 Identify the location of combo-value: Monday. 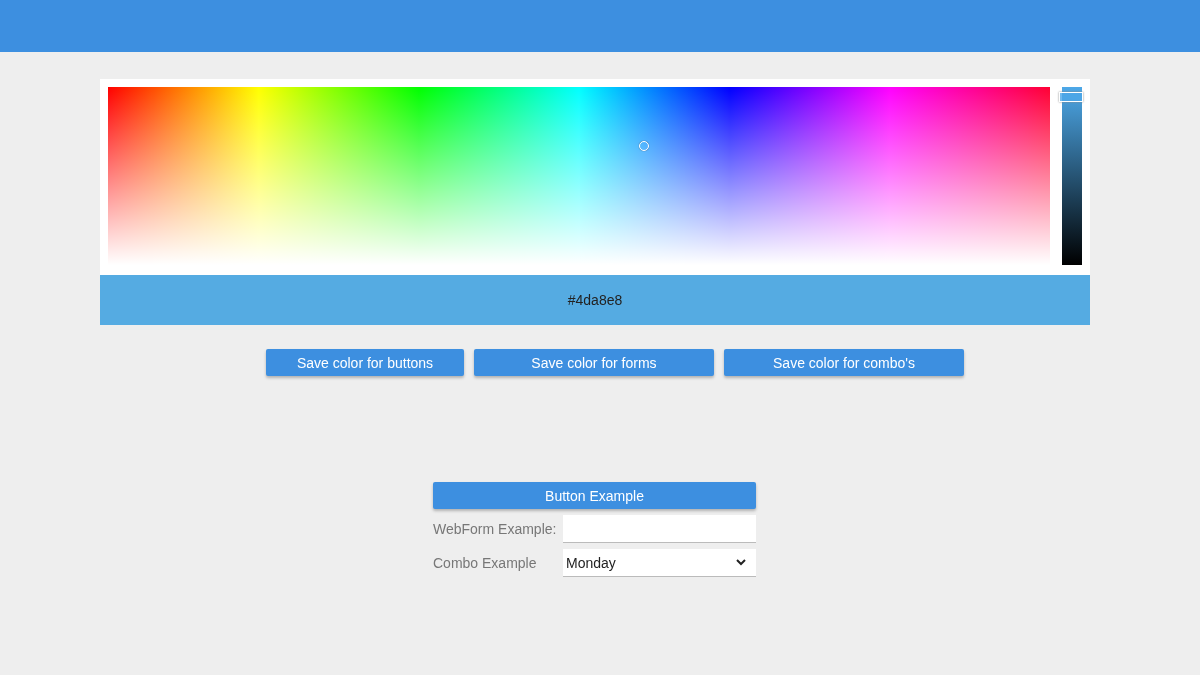
(591, 562).